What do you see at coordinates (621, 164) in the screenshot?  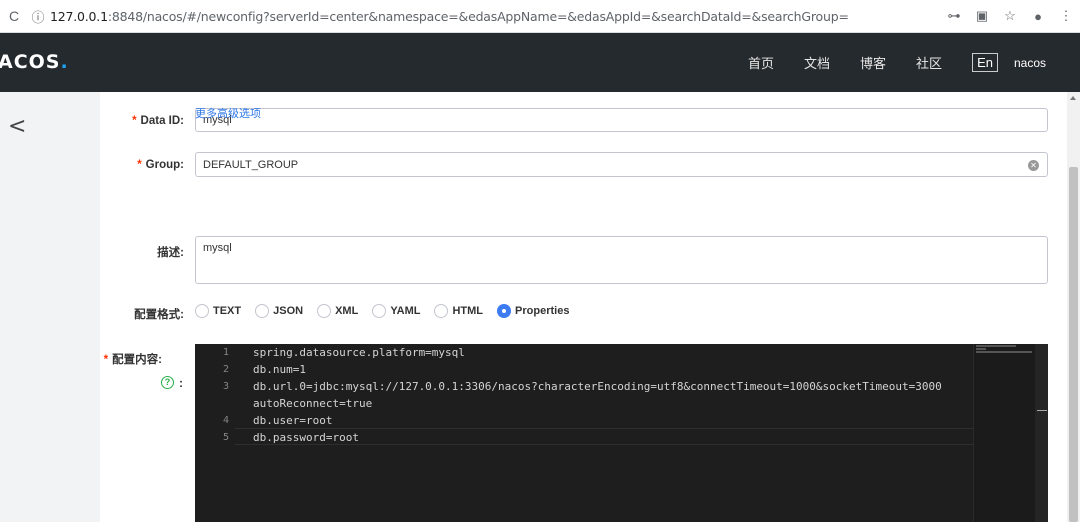 I see `group-input: DEFAULT_GROUP ✕` at bounding box center [621, 164].